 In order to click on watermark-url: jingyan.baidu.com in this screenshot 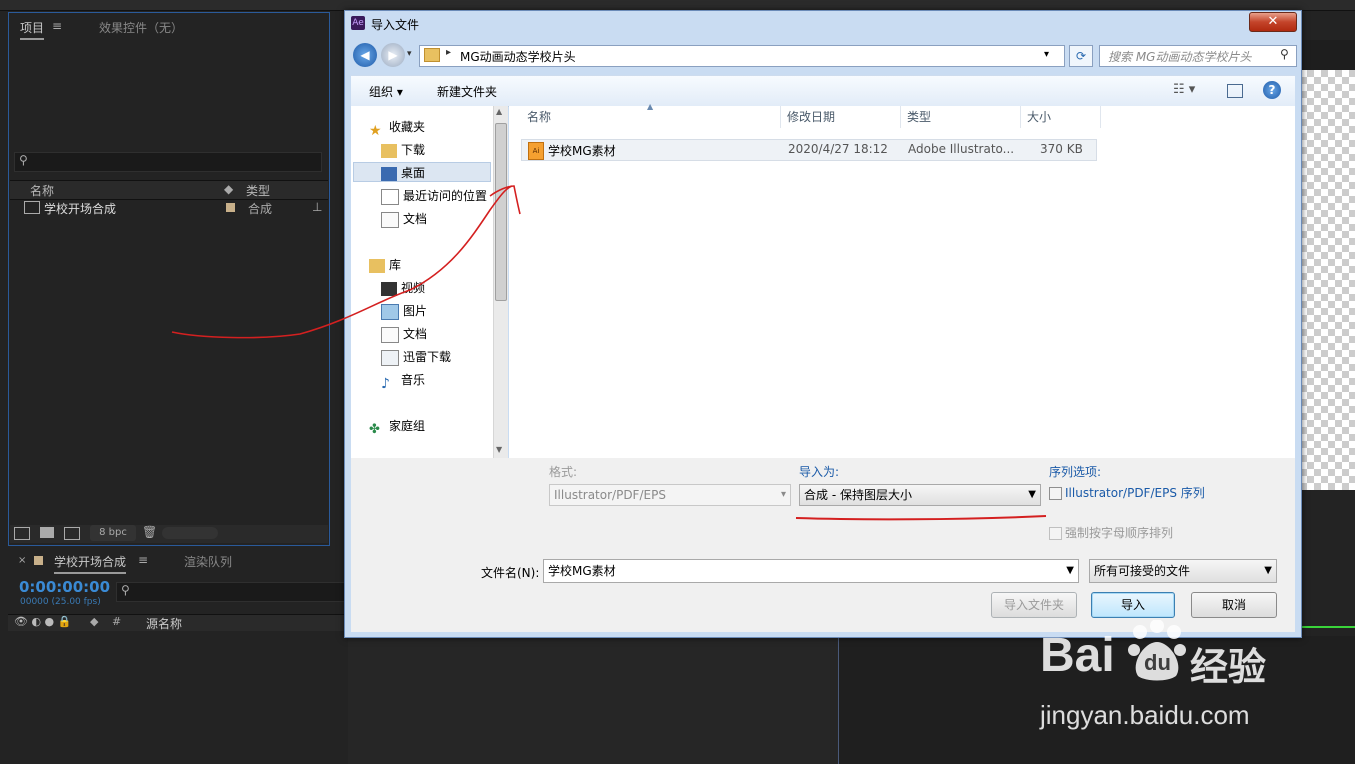, I will do `click(1145, 715)`.